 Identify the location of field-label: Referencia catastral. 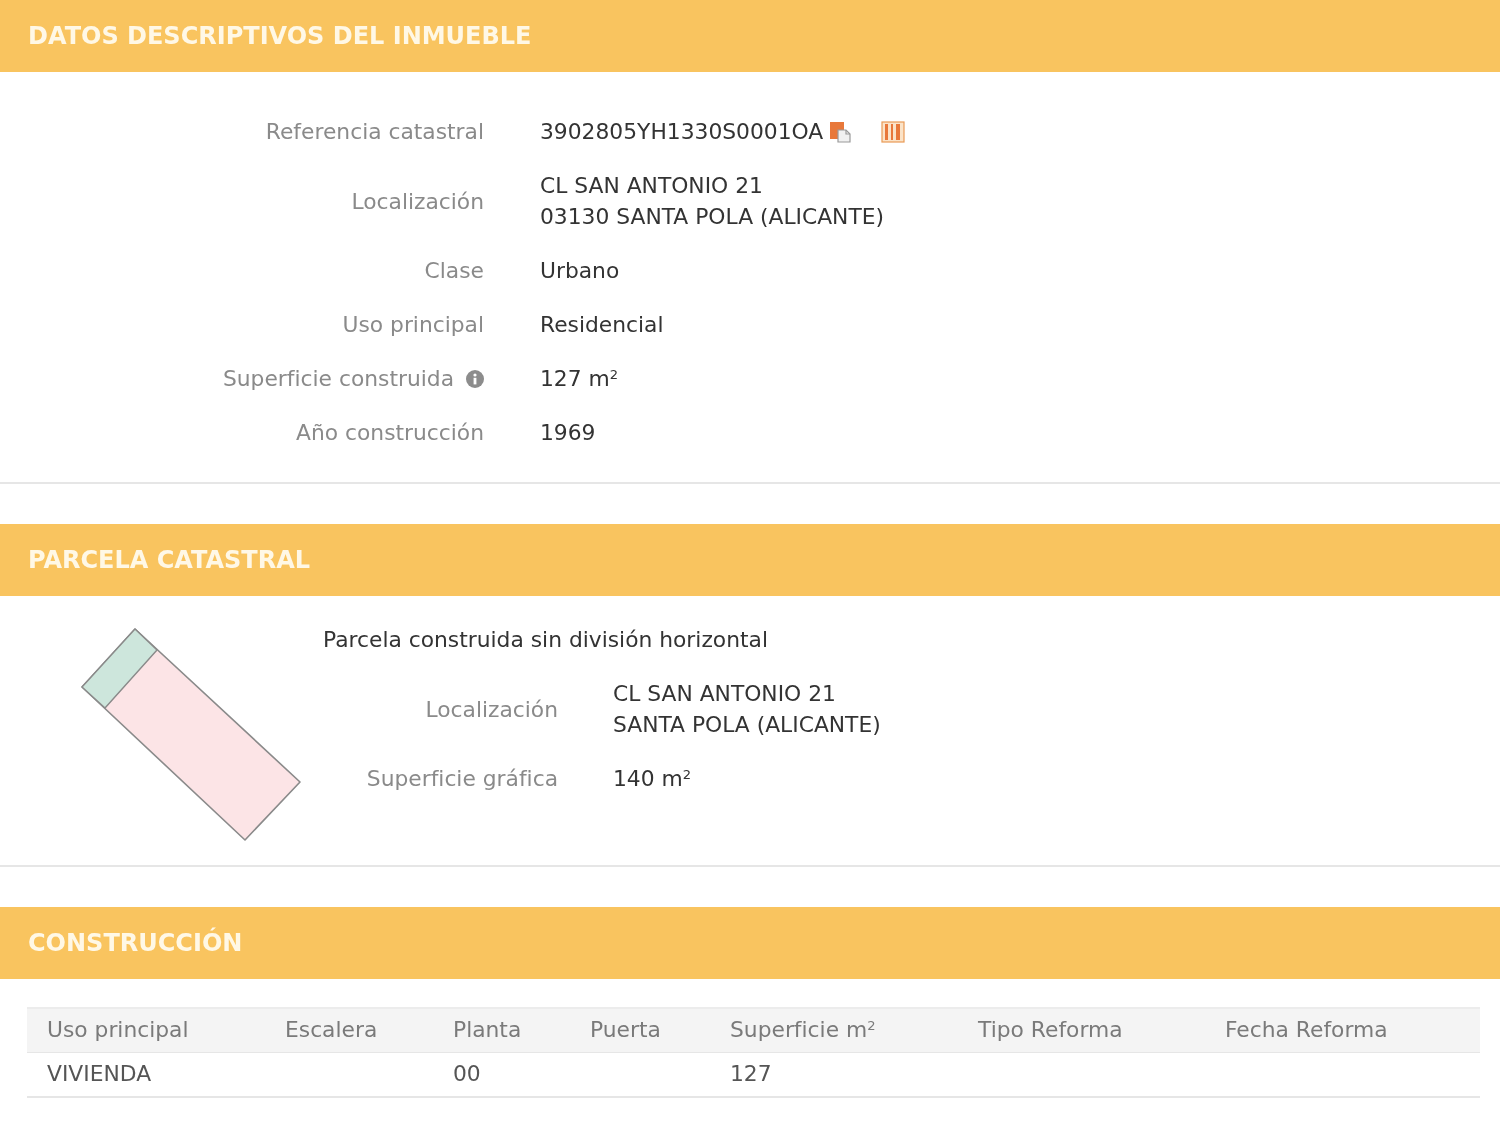
(374, 132).